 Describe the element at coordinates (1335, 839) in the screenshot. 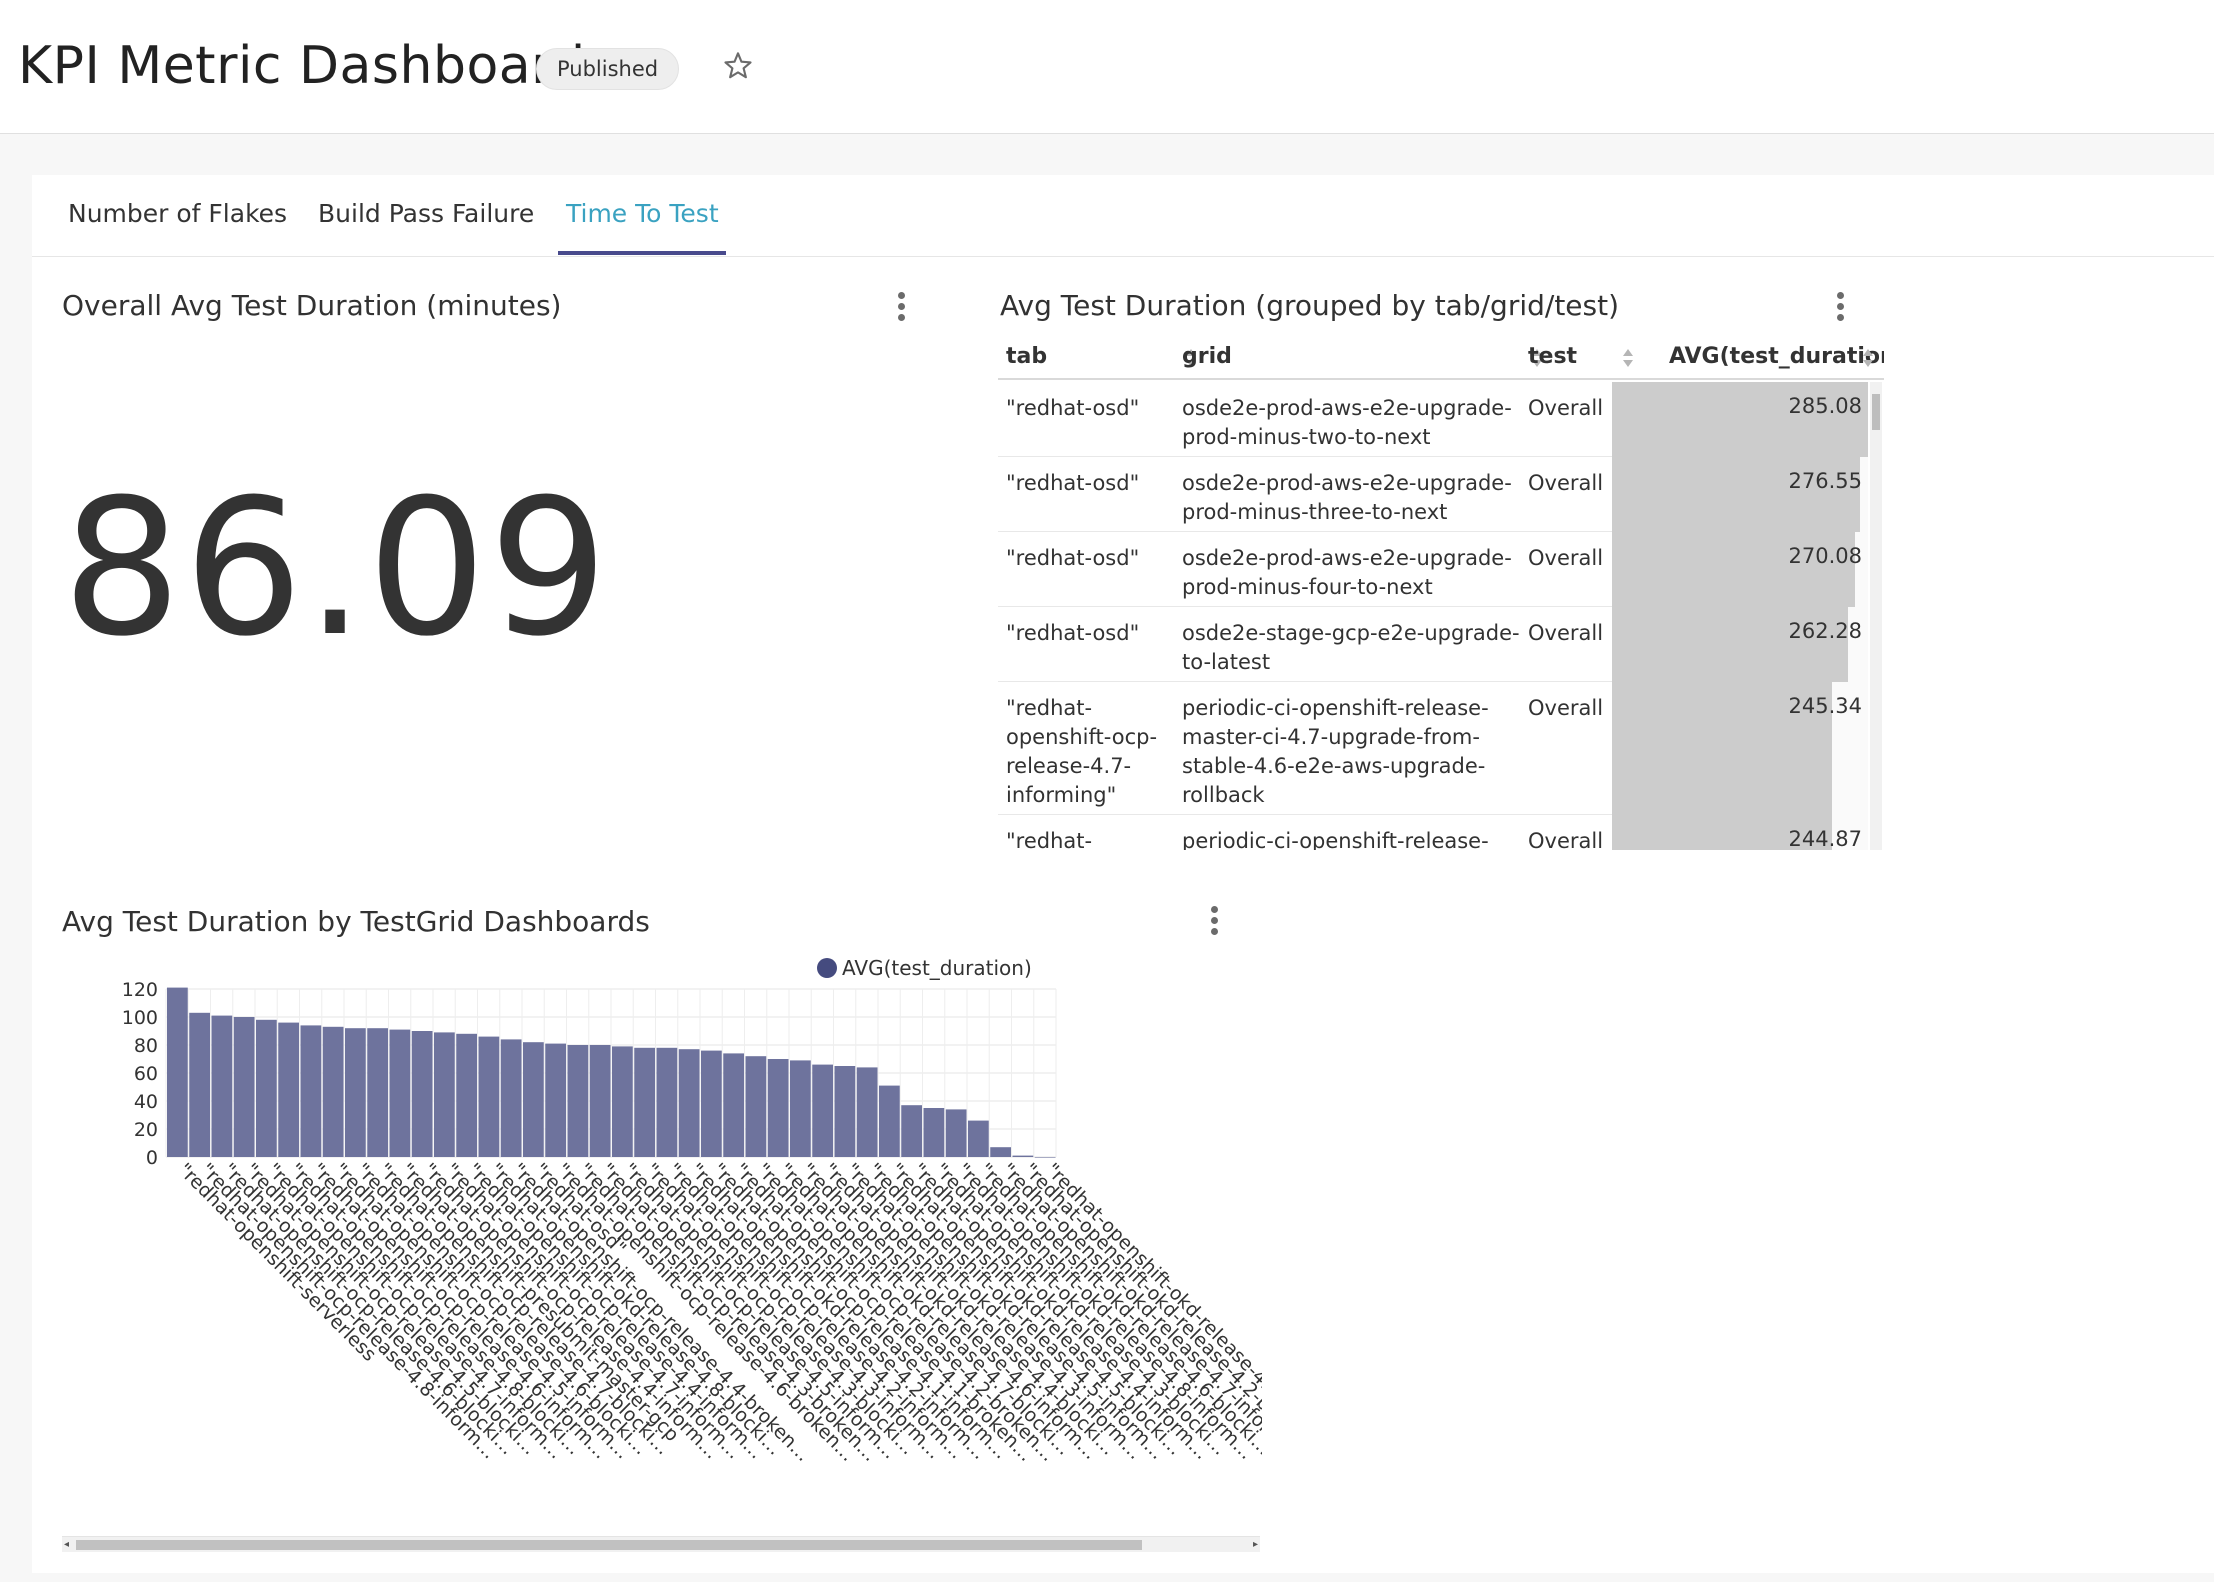

I see `cell-grid: periodic-ci-openshift-release-` at that location.